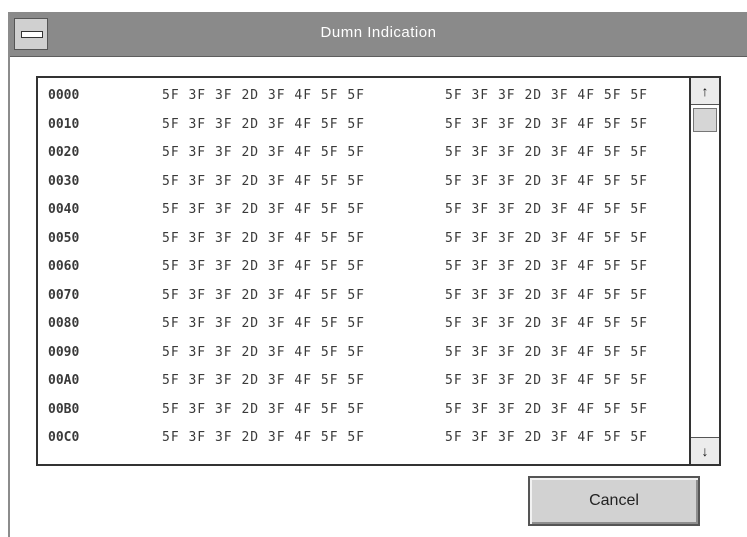 The image size is (747, 537). Describe the element at coordinates (64, 238) in the screenshot. I see `dump-row-address: 0050` at that location.